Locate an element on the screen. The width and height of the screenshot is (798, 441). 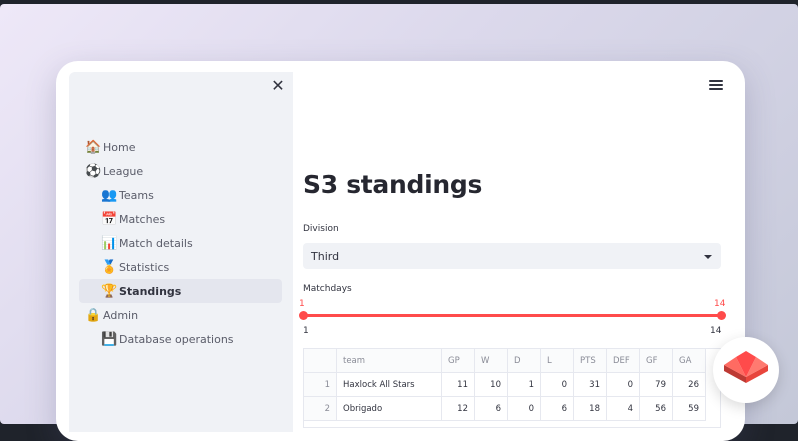
column-header: DEF is located at coordinates (623, 361).